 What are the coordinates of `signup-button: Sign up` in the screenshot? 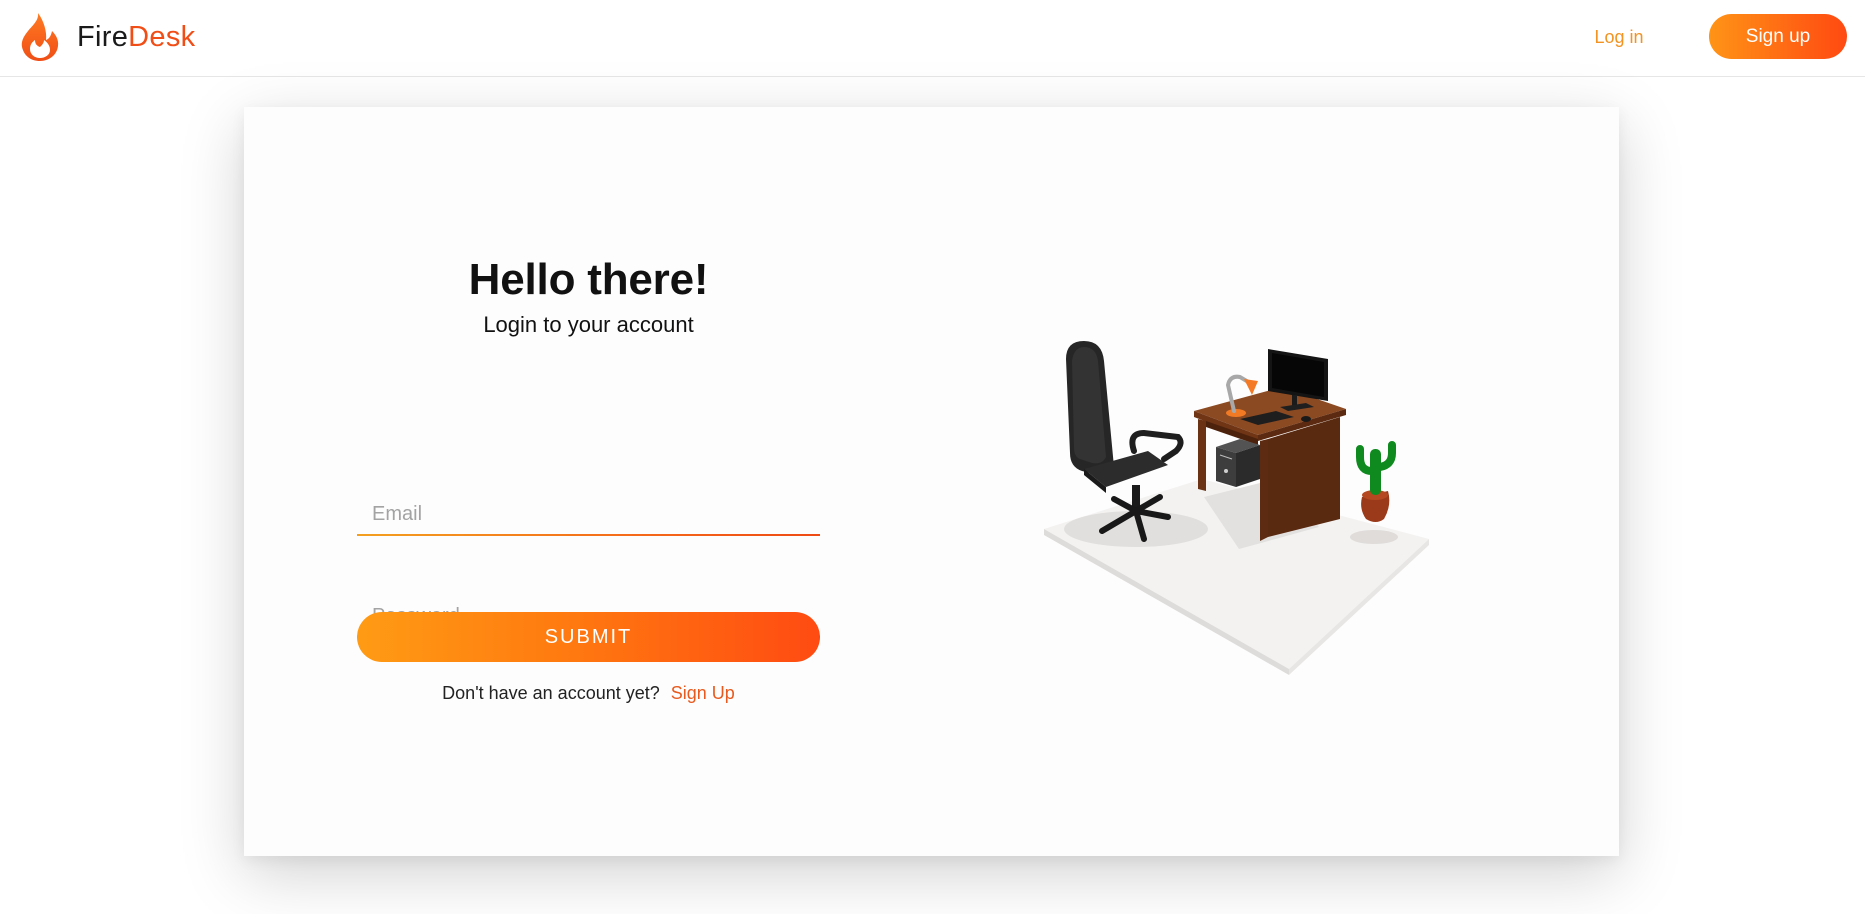 It's located at (1778, 36).